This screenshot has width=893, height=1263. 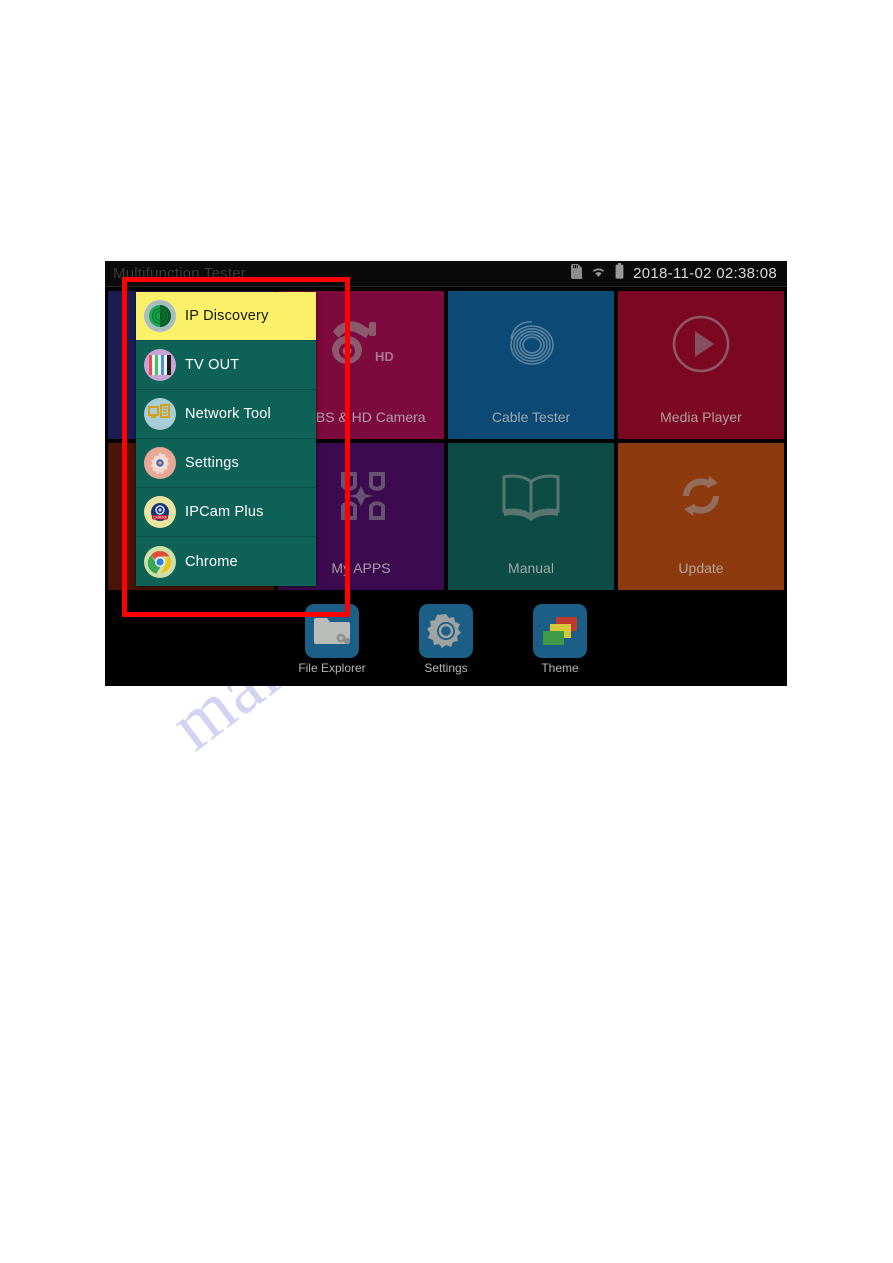 I want to click on menu-item-settings: Settings, so click(x=226, y=463).